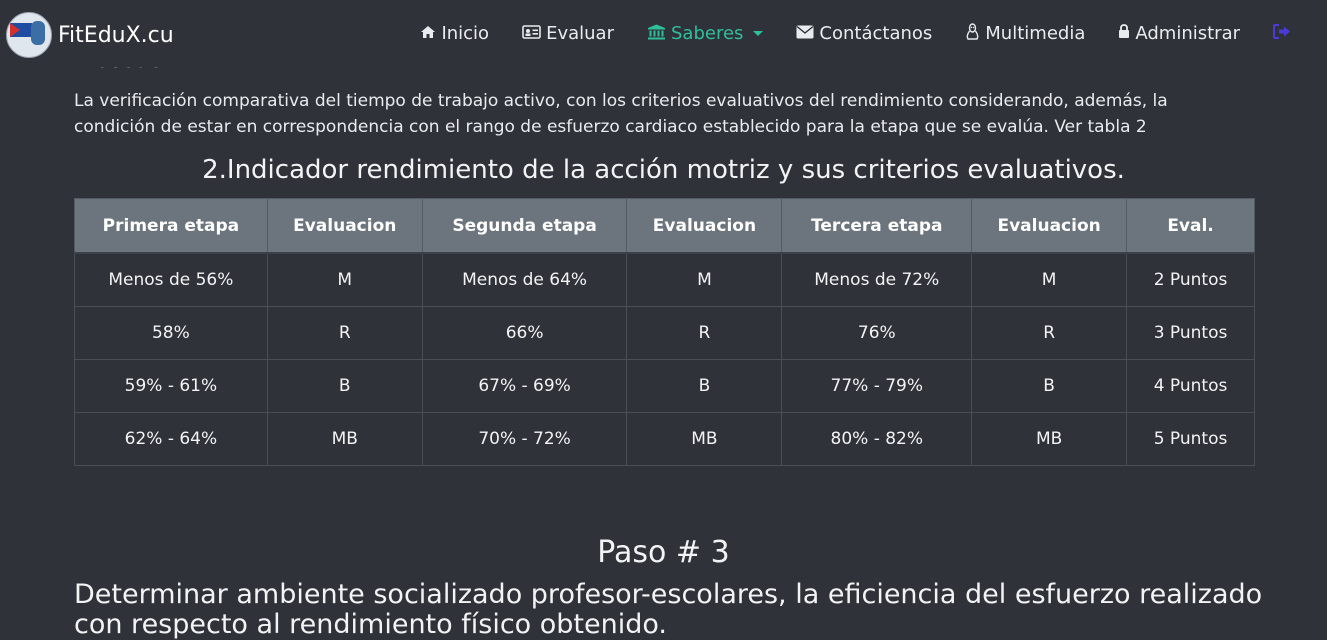 This screenshot has height=640, width=1327. I want to click on nav-item-saberes: Saberes, so click(705, 33).